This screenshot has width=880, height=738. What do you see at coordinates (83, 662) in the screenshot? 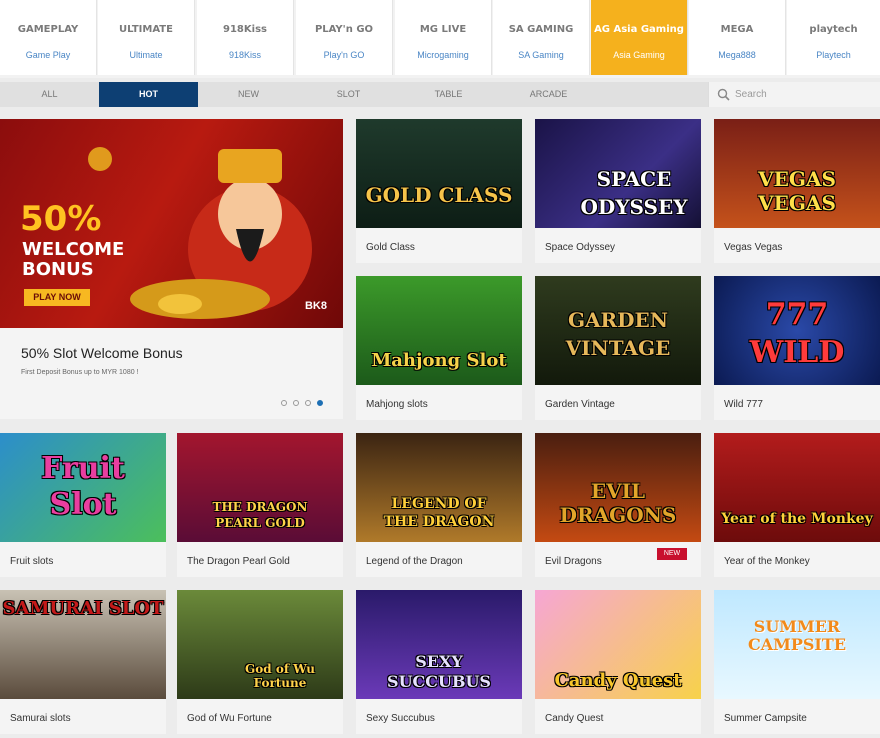
I see `game-card-samurai-slots: SAMURAI SLOT Samurai slots` at bounding box center [83, 662].